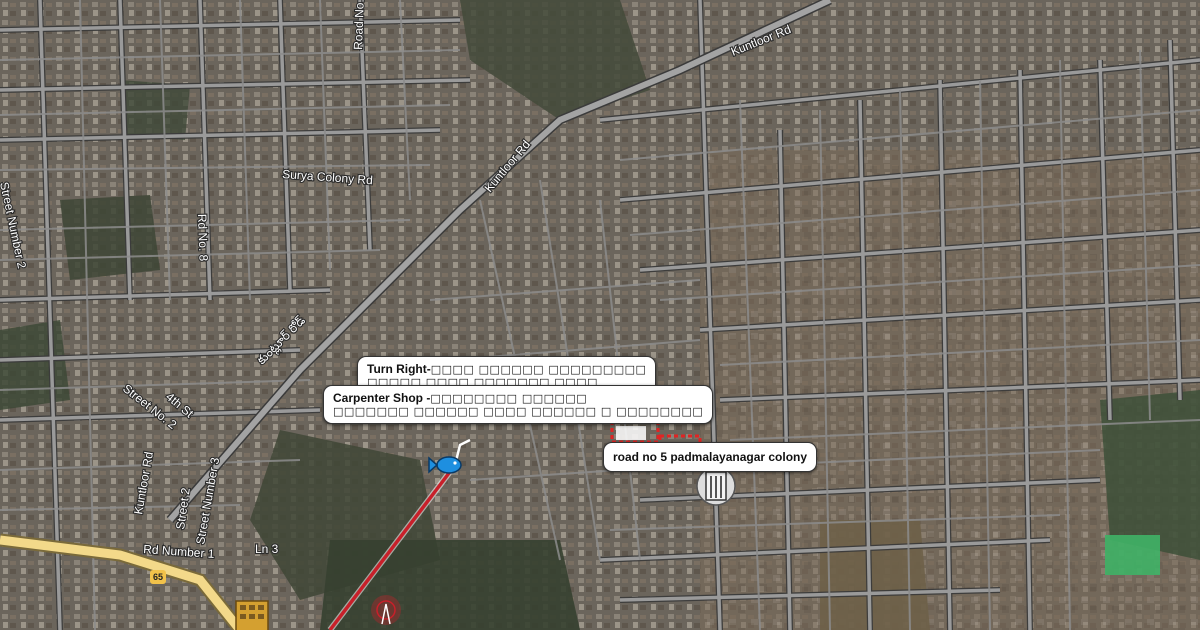 Image resolution: width=1200 pixels, height=630 pixels. What do you see at coordinates (386, 610) in the screenshot?
I see `tower-icon` at bounding box center [386, 610].